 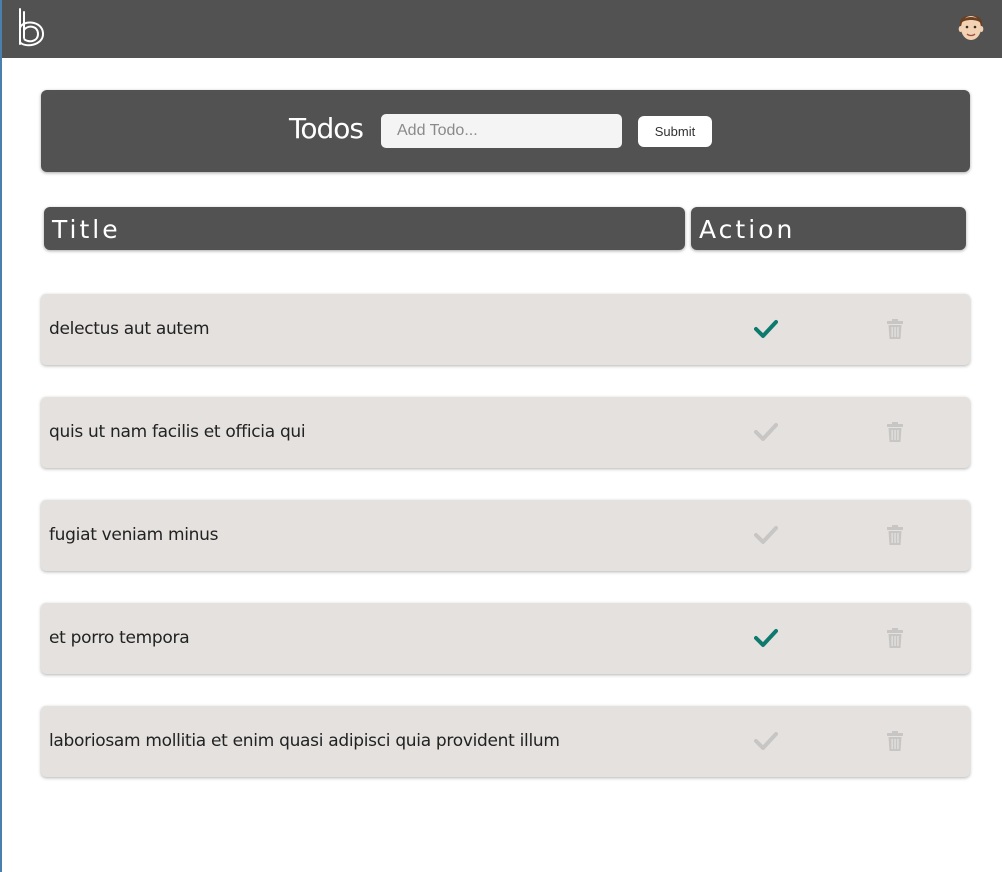 I want to click on todo-row: fugiat veniam minus, so click(x=505, y=535).